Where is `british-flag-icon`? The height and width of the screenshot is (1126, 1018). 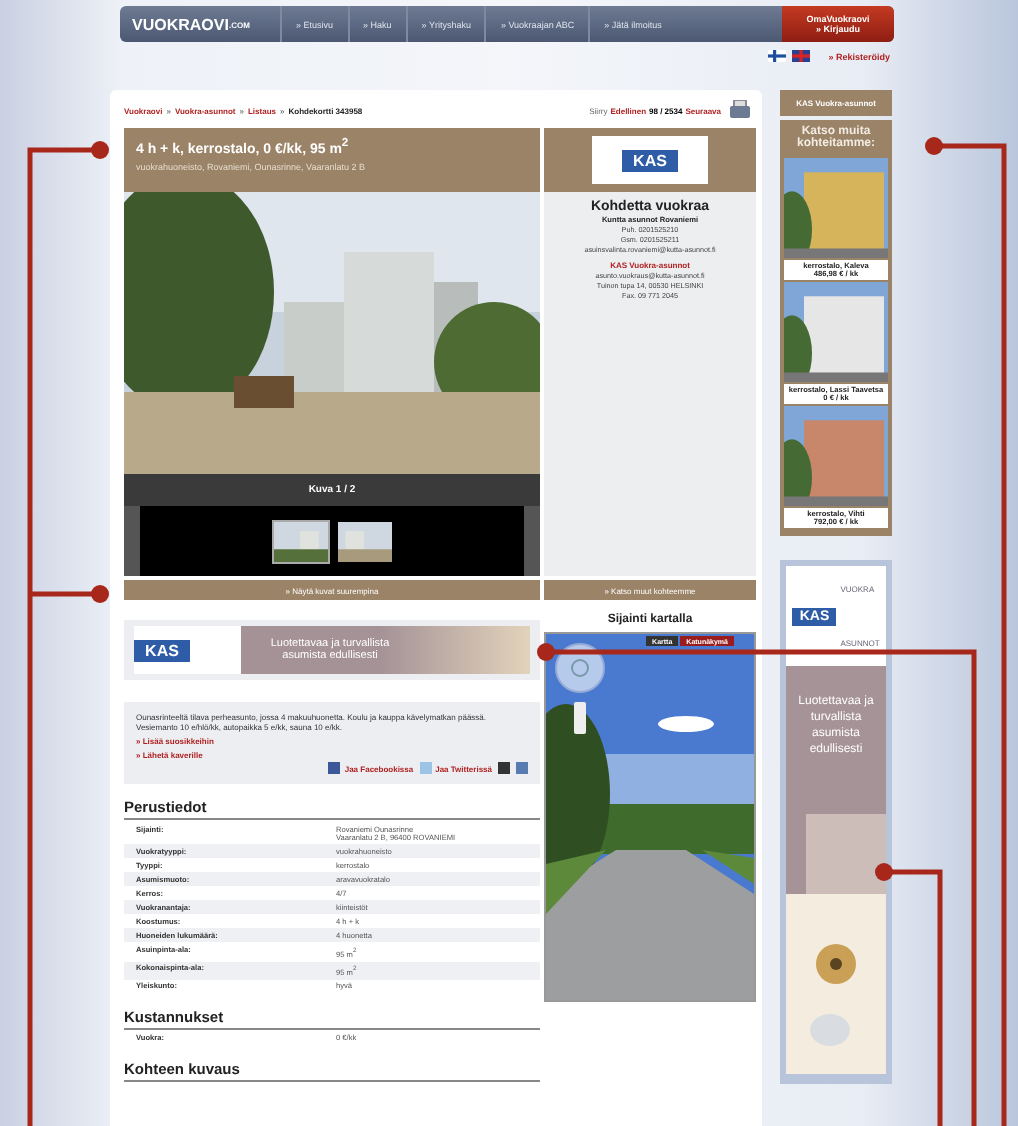 british-flag-icon is located at coordinates (801, 56).